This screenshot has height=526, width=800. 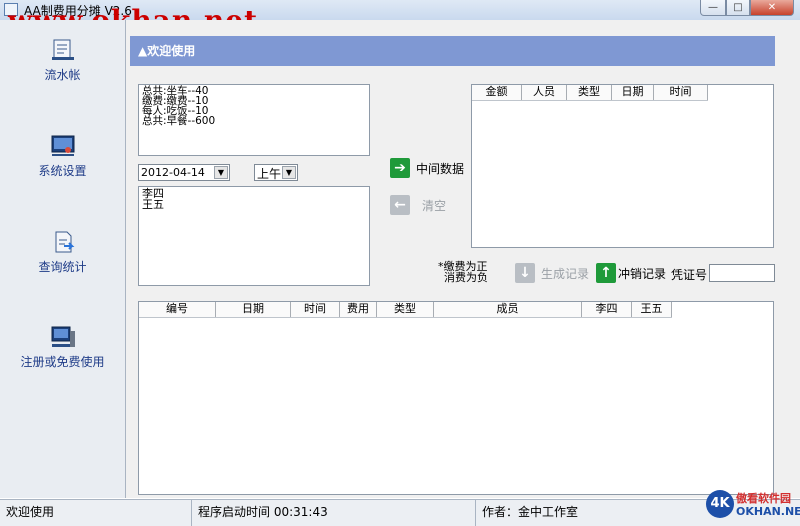 What do you see at coordinates (64, 242) in the screenshot?
I see `report-export-icon` at bounding box center [64, 242].